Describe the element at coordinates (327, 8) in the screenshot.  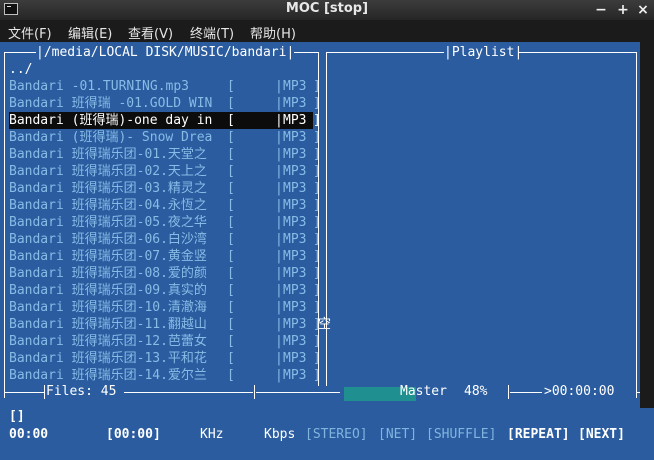
I see `window-title: MOC [stop]` at that location.